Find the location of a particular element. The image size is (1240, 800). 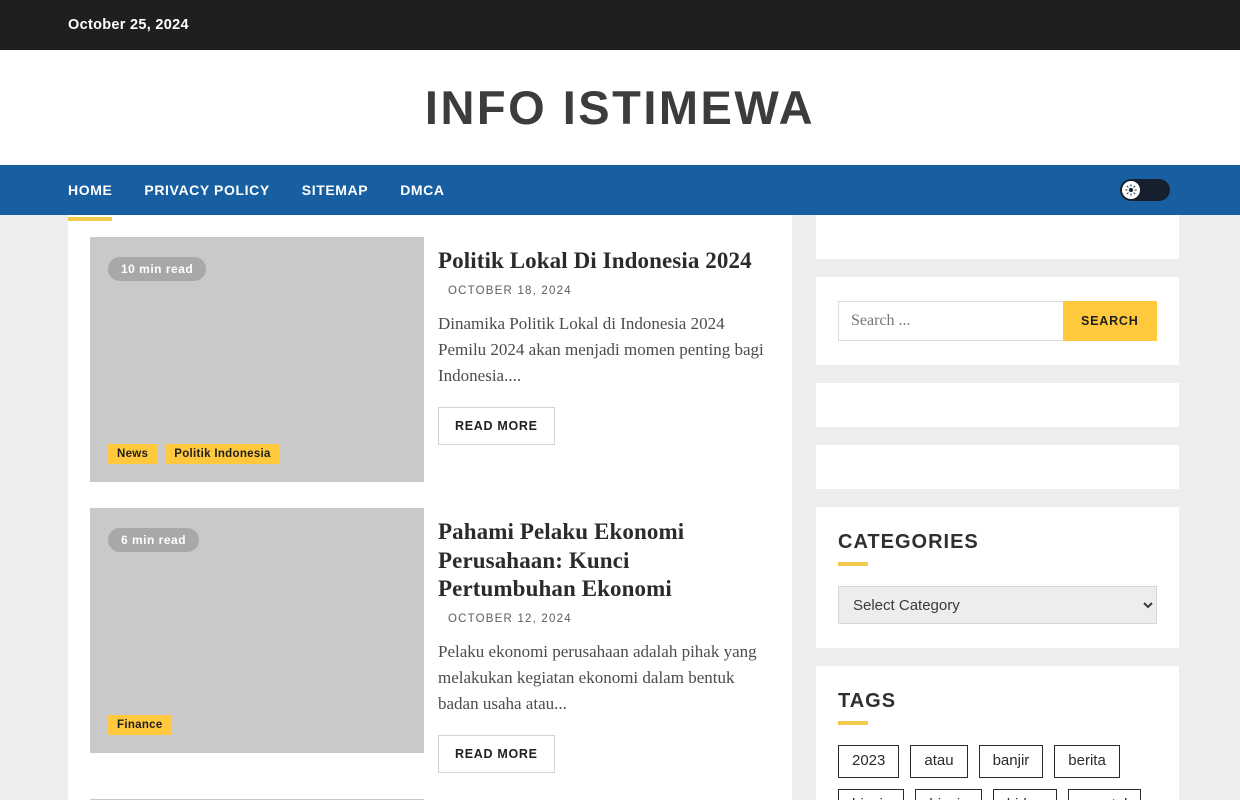

main-navigation: HOME PRIVACY POLICY SITEMAP DMCA is located at coordinates (620, 193).